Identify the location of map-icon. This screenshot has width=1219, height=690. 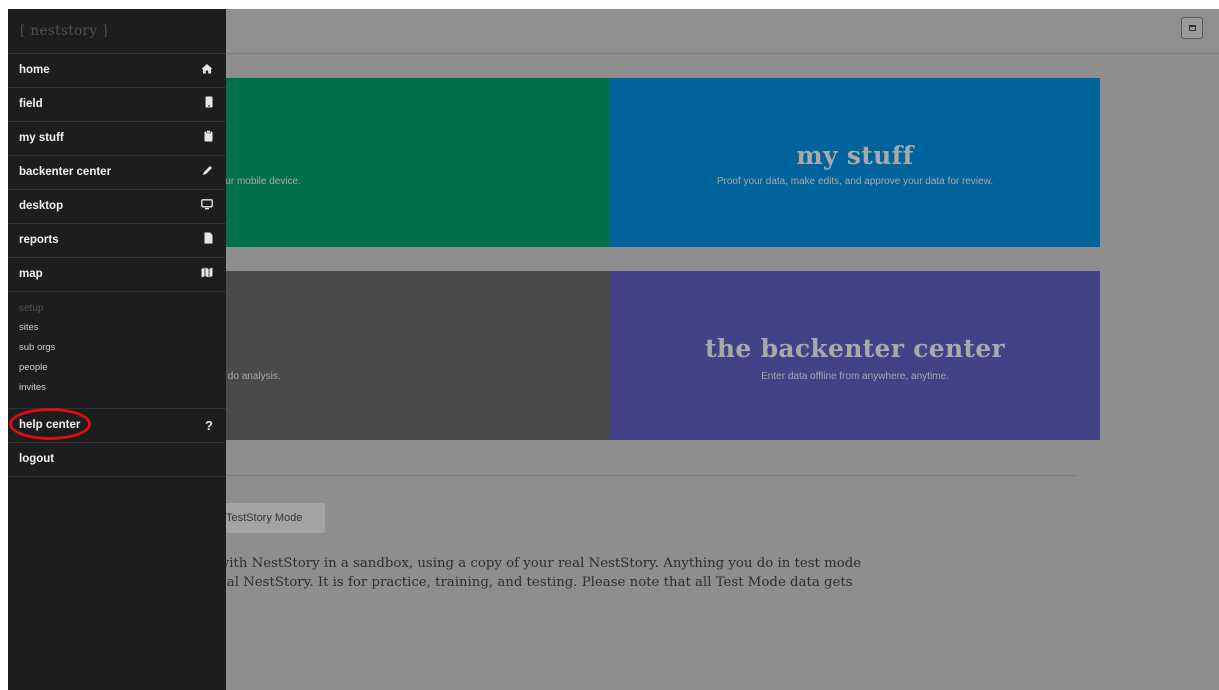
(207, 274).